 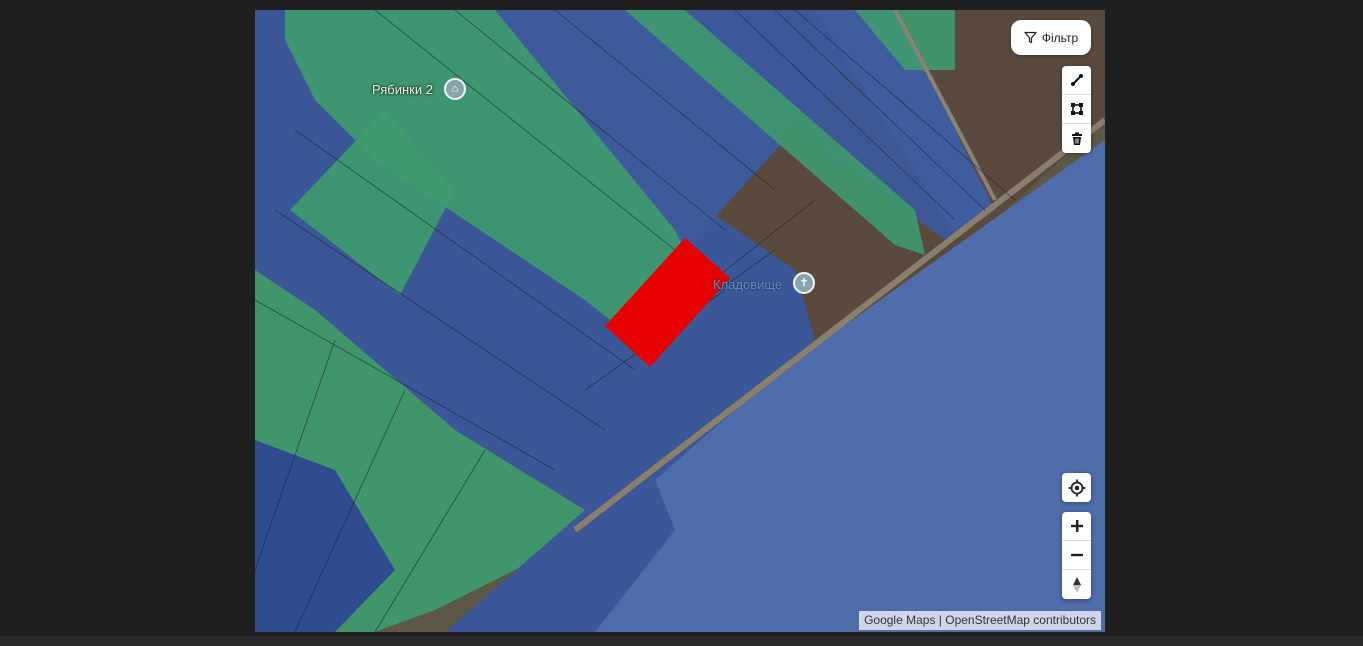 What do you see at coordinates (1020, 620) in the screenshot?
I see `attribution-osm-link: OpenStreetMap contributors` at bounding box center [1020, 620].